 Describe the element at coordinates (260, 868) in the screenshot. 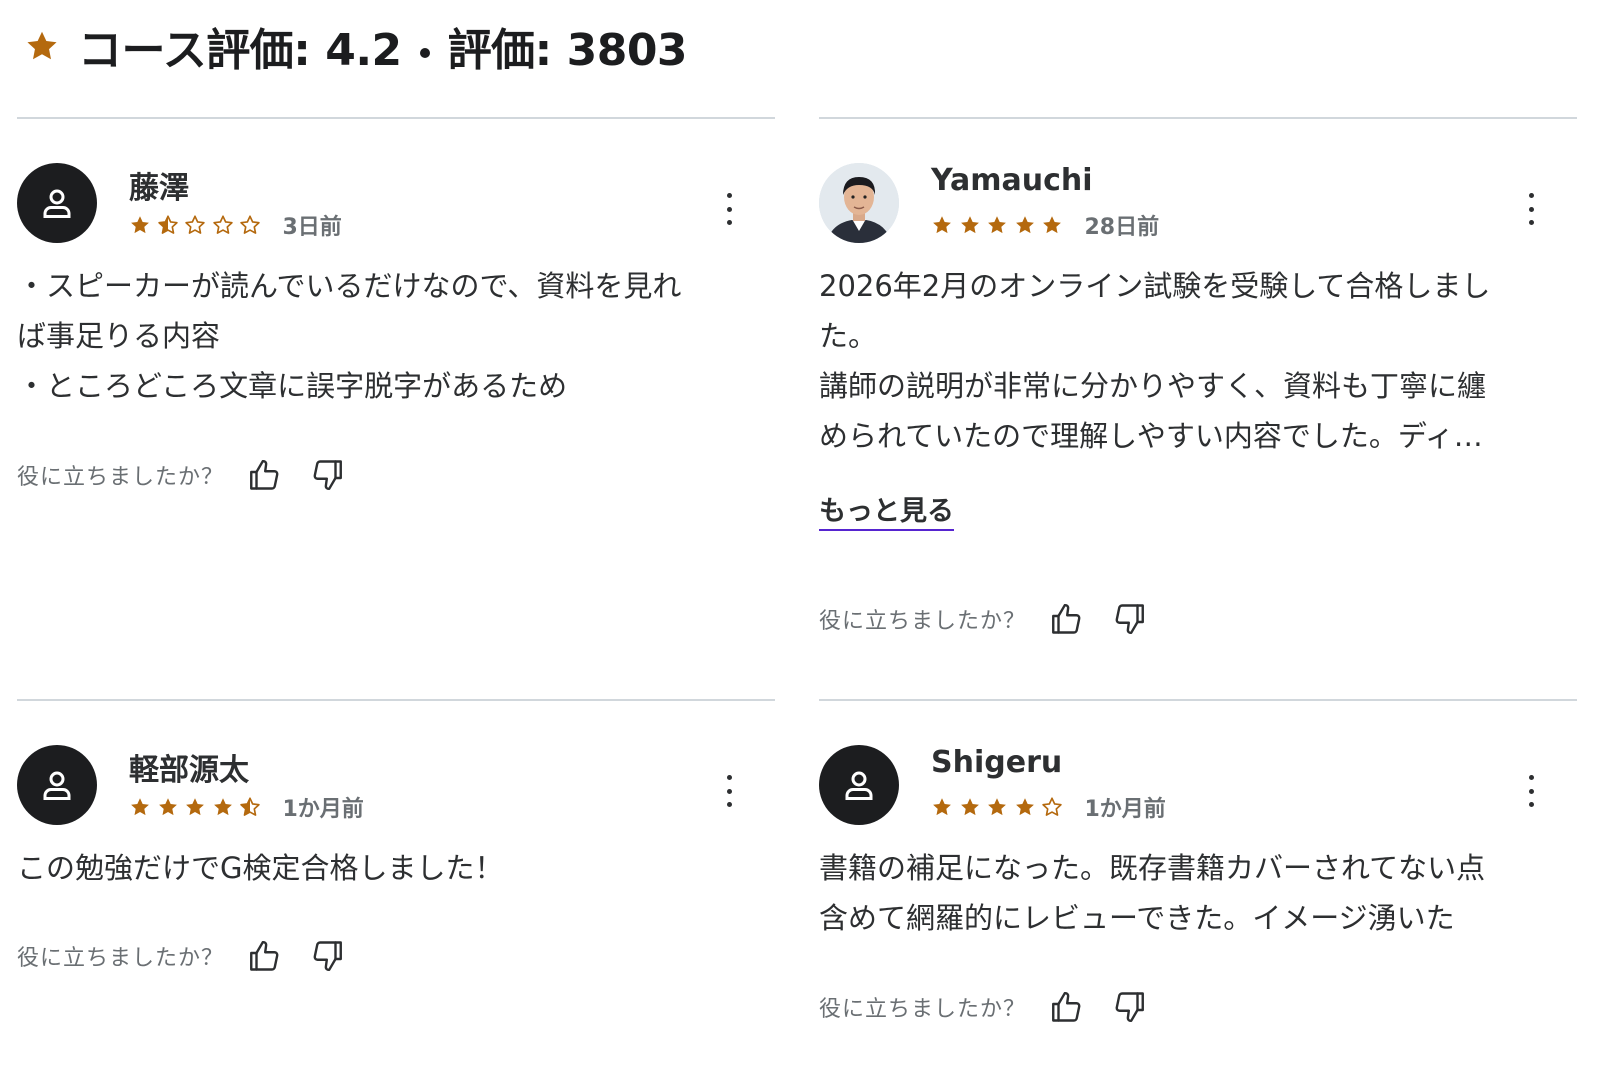

I see `review-line: この勉強だけでG検定合格しました！` at that location.